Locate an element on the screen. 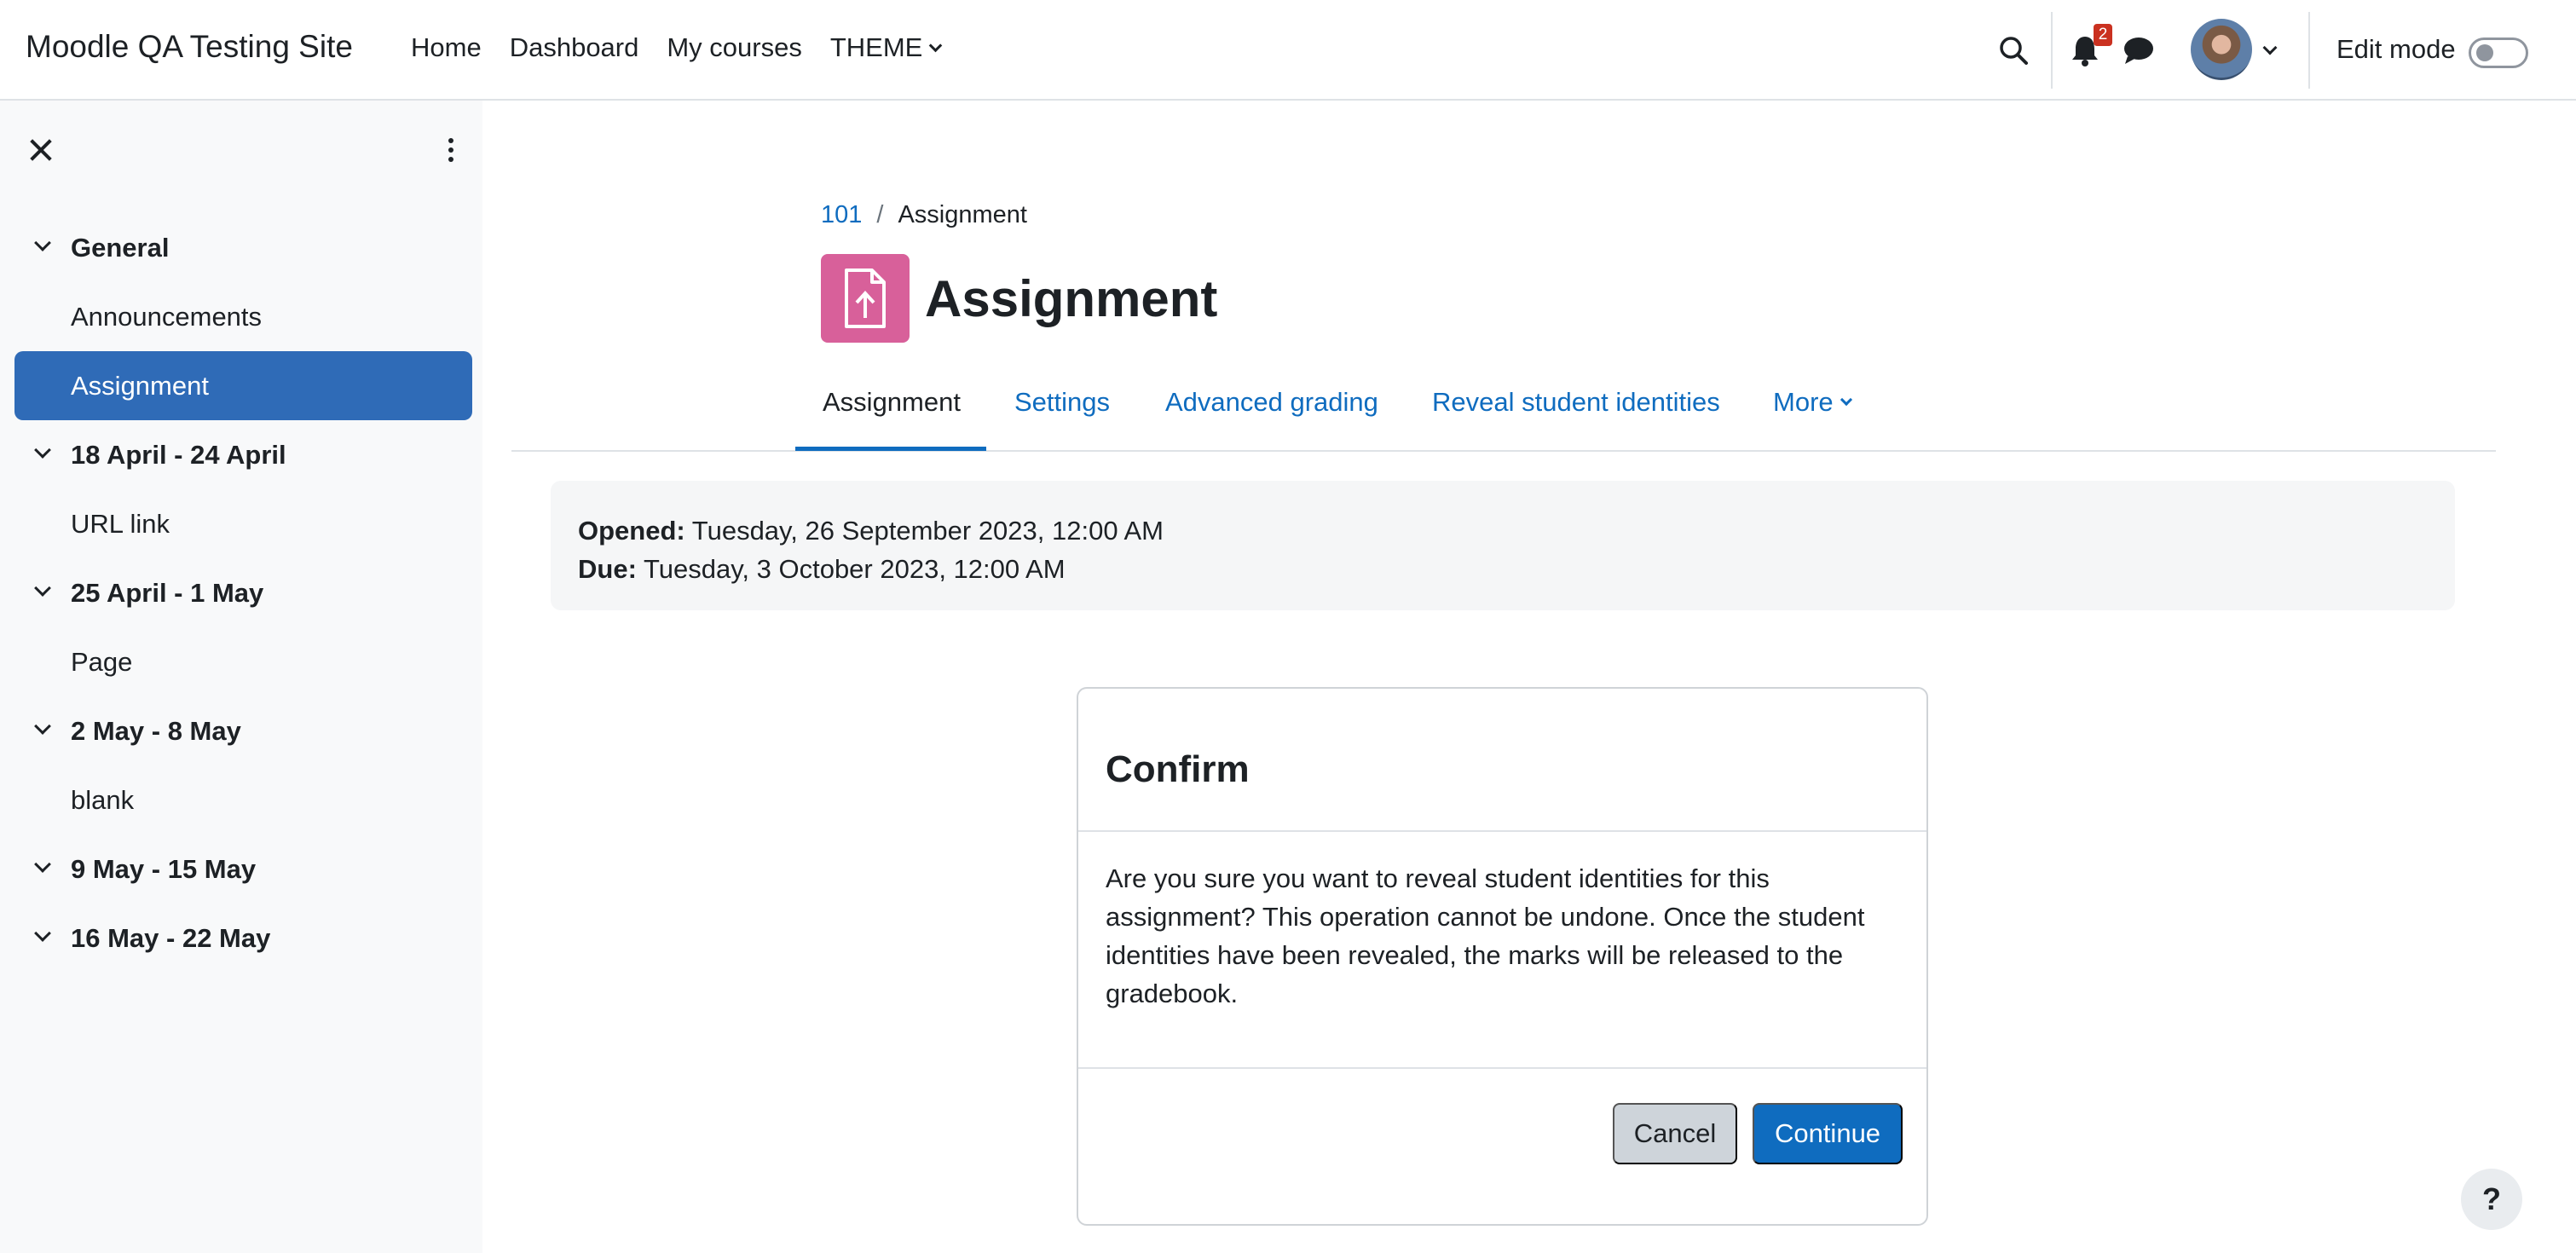 The image size is (2576, 1253). section-18-april-24-april: 18 April - 24 April is located at coordinates (241, 454).